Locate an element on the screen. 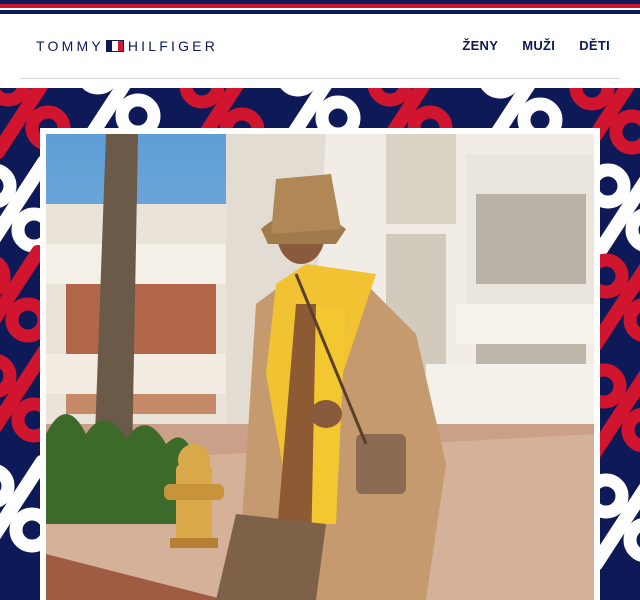  header-divider is located at coordinates (320, 78).